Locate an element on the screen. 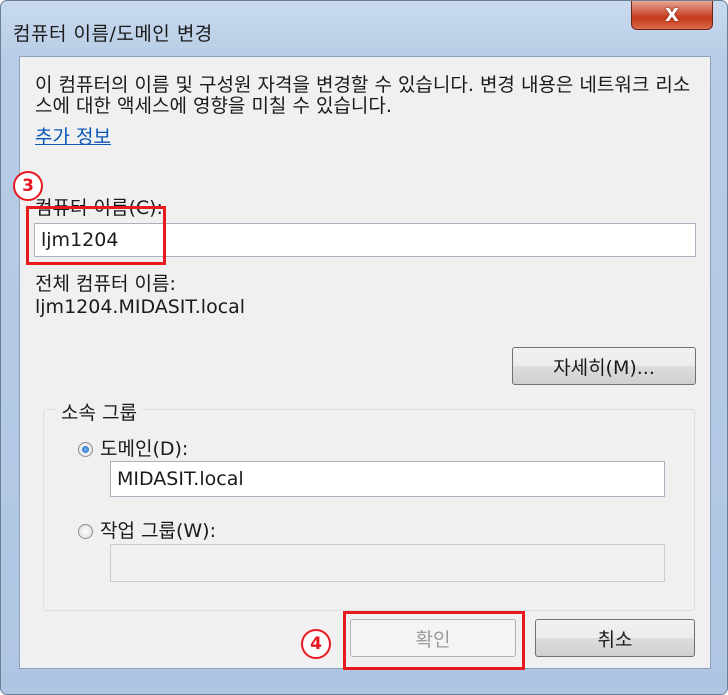 This screenshot has height=695, width=728. window-title: 컴퓨터 이름/도메인 변경 is located at coordinates (113, 34).